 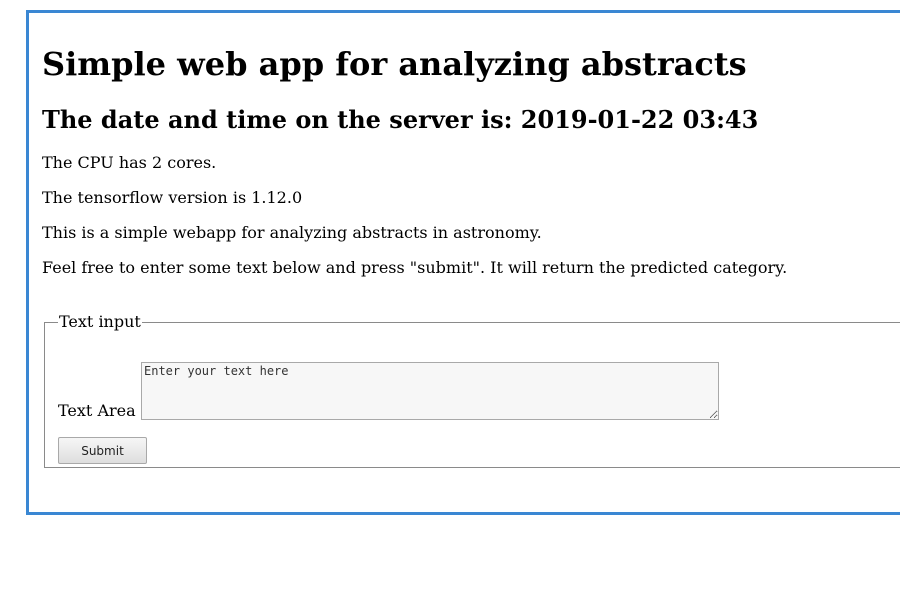 I want to click on fieldset-legend: Text input, so click(x=100, y=321).